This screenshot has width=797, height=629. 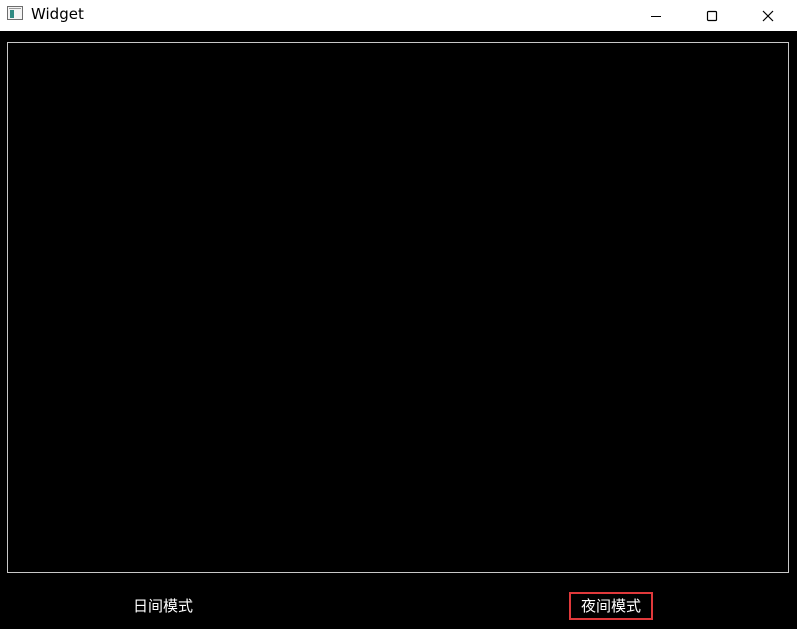 What do you see at coordinates (611, 606) in the screenshot?
I see `night-mode-button: 夜间模式` at bounding box center [611, 606].